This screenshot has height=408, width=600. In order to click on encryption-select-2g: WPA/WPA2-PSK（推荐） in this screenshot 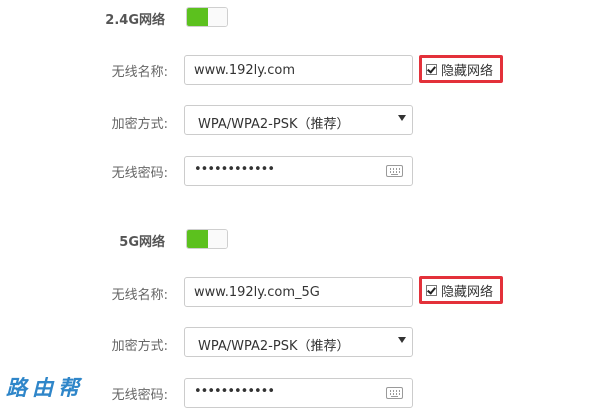, I will do `click(298, 120)`.